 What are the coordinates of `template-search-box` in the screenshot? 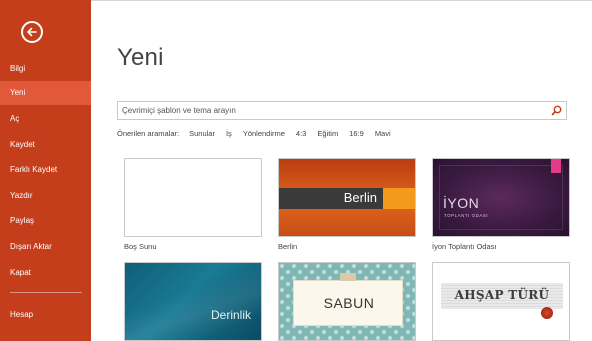 It's located at (342, 110).